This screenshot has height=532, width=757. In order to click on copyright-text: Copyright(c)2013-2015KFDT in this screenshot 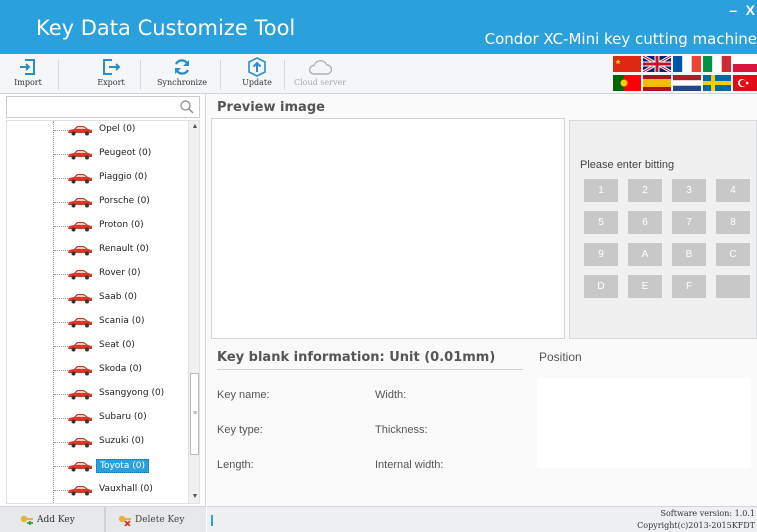, I will do `click(696, 525)`.